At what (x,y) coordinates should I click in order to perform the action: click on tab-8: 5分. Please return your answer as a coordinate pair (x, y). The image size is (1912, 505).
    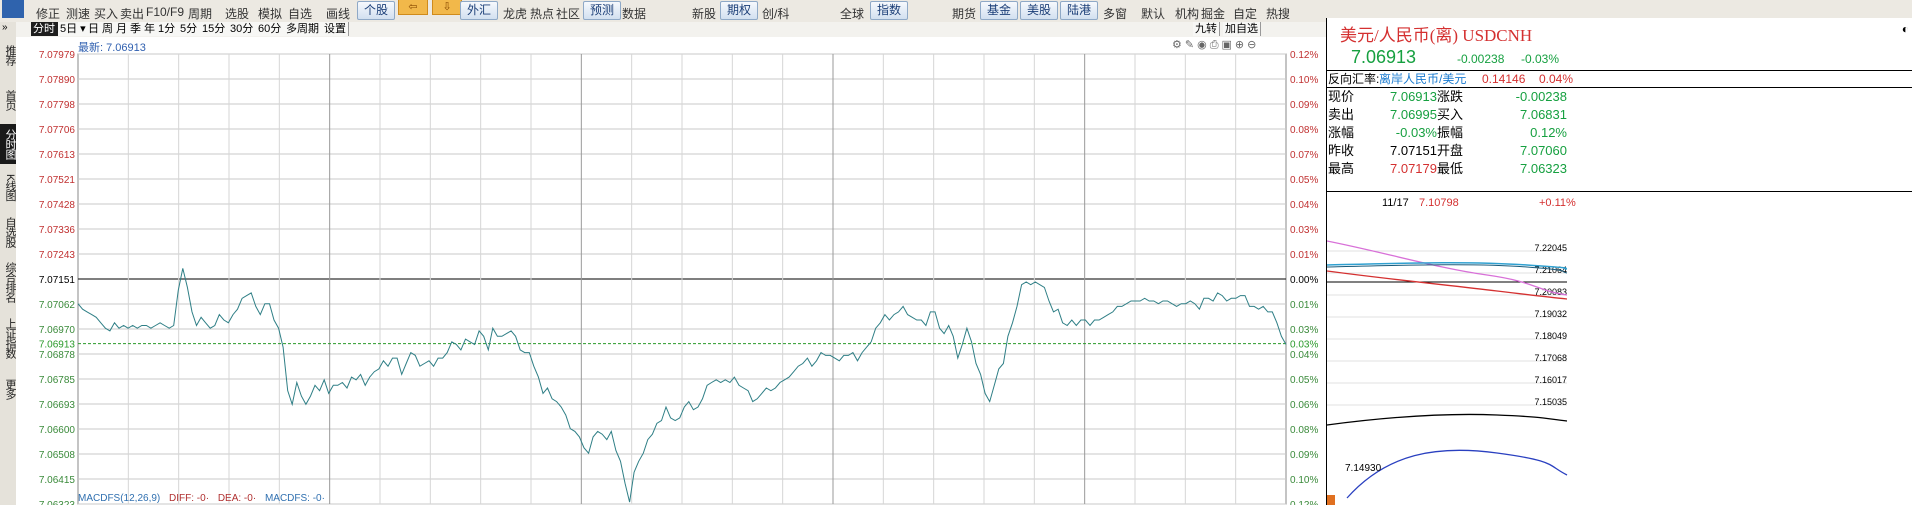
    Looking at the image, I should click on (189, 29).